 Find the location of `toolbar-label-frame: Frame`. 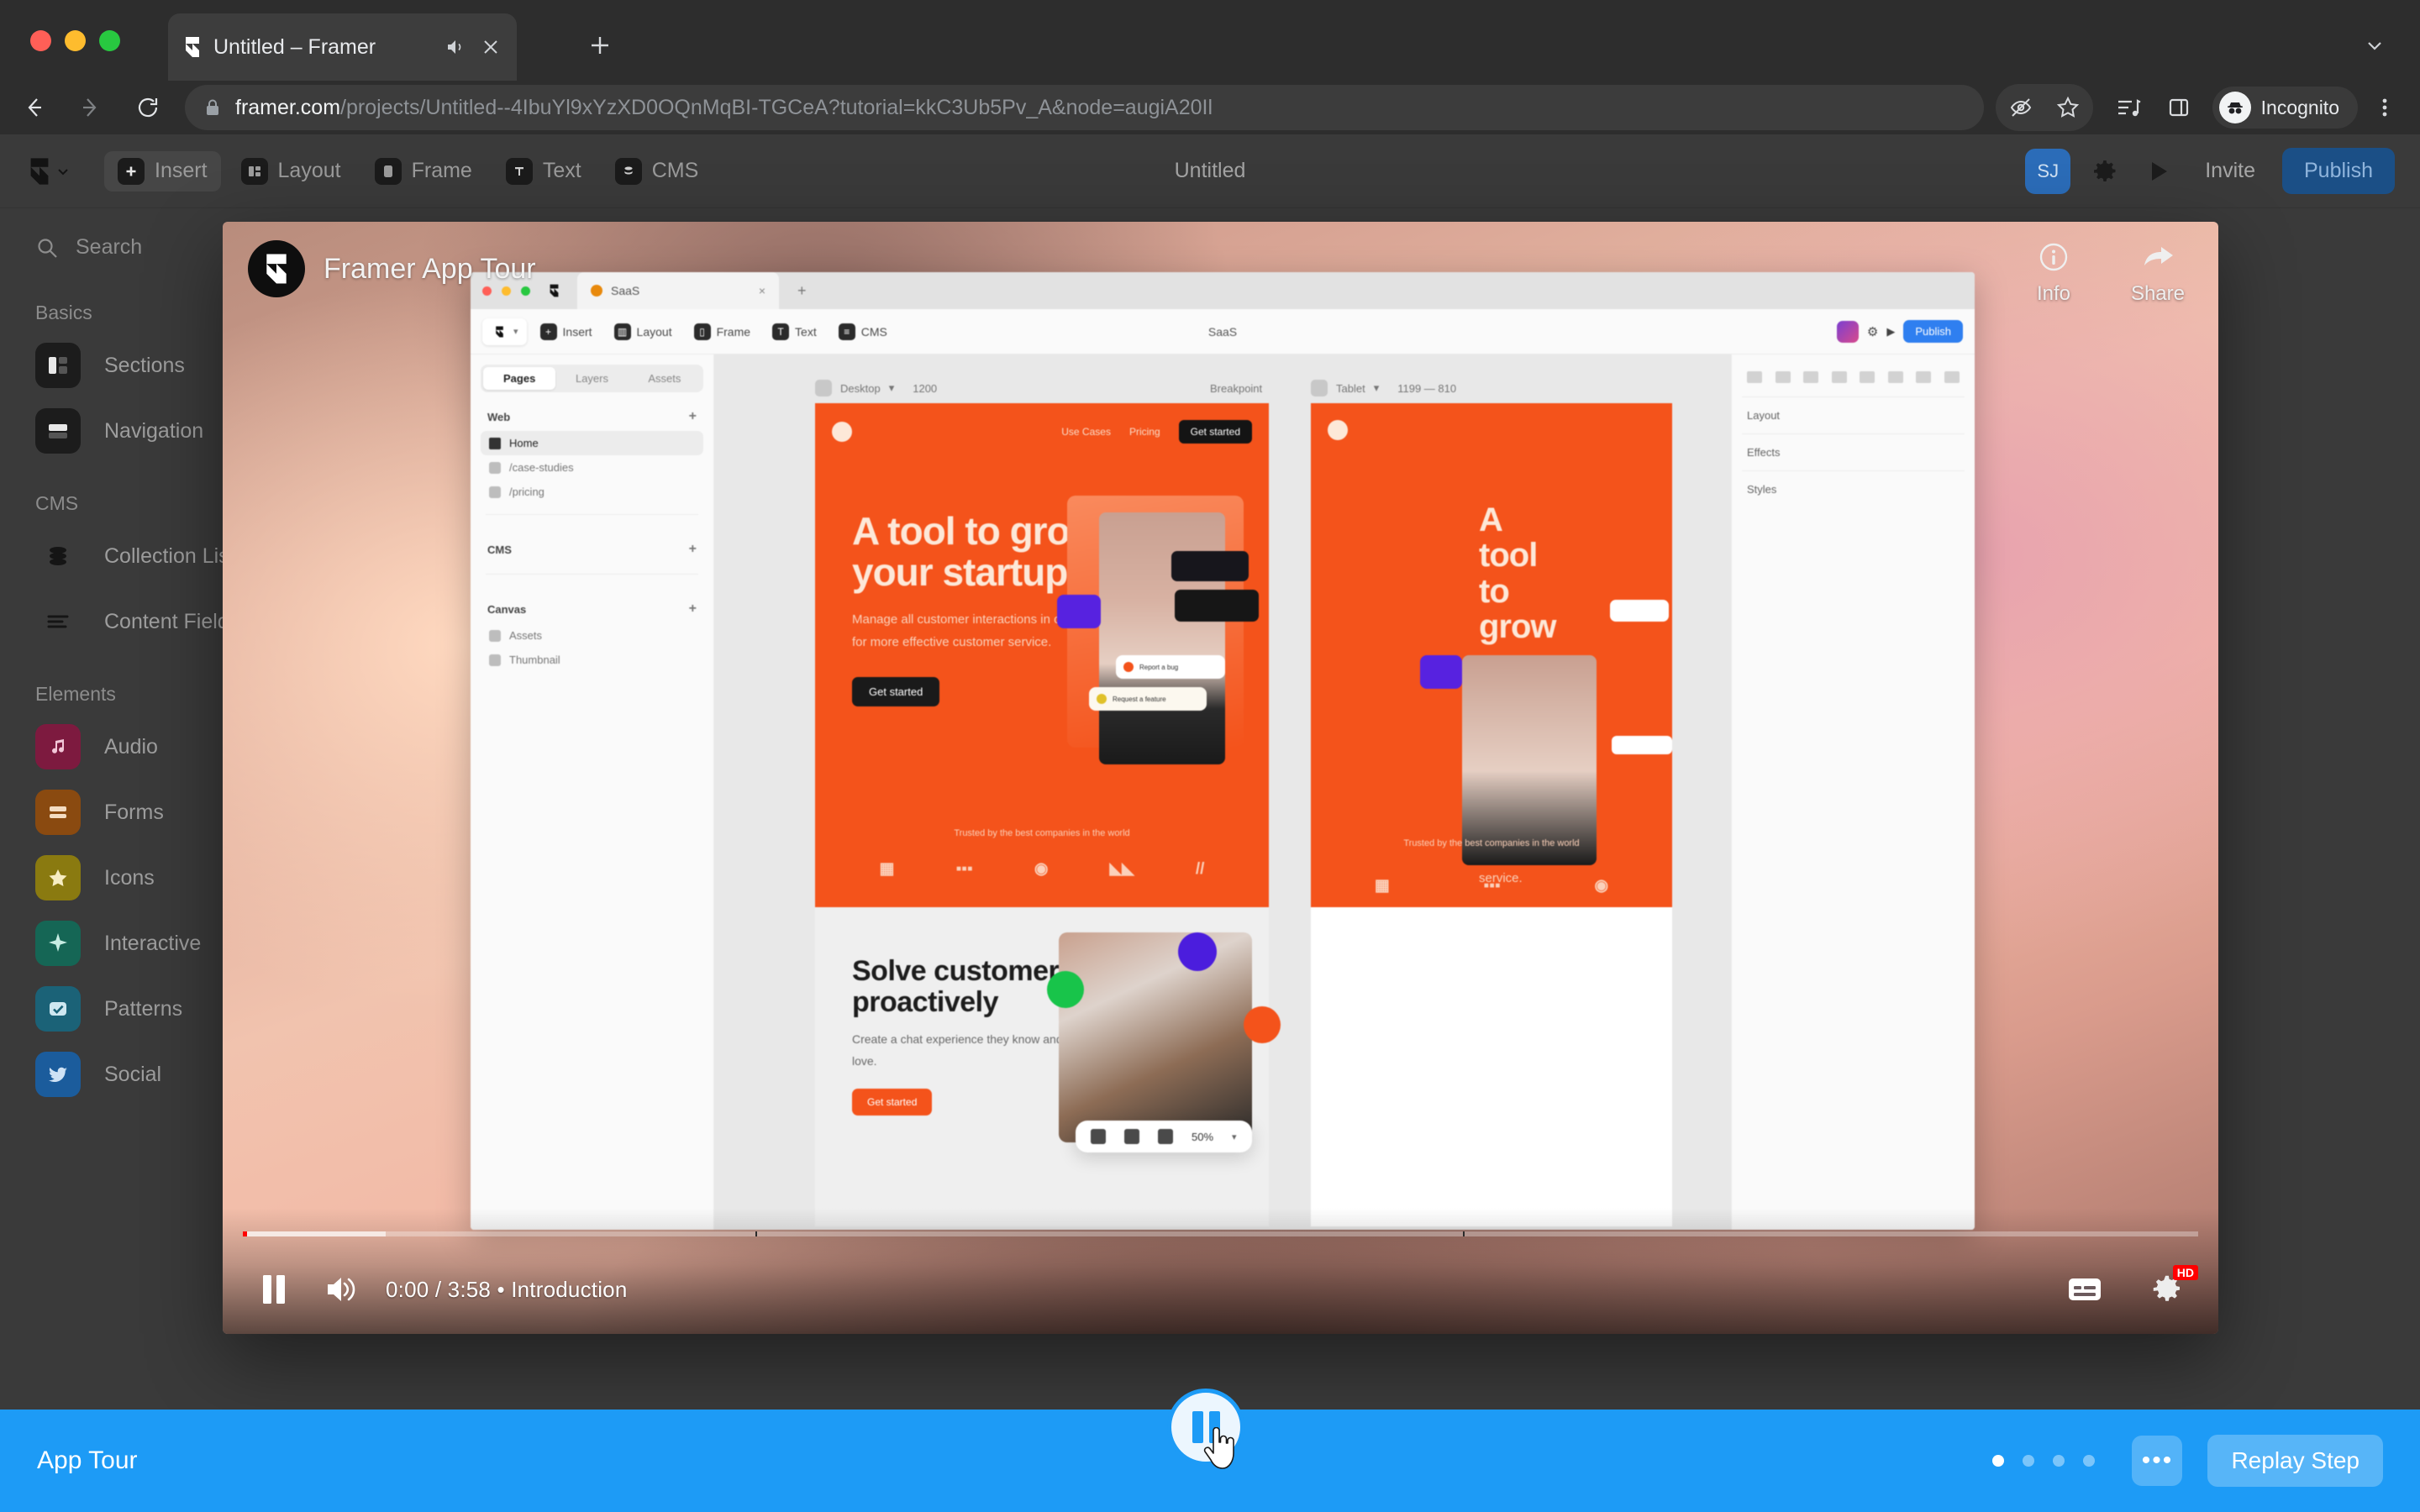

toolbar-label-frame: Frame is located at coordinates (441, 170).